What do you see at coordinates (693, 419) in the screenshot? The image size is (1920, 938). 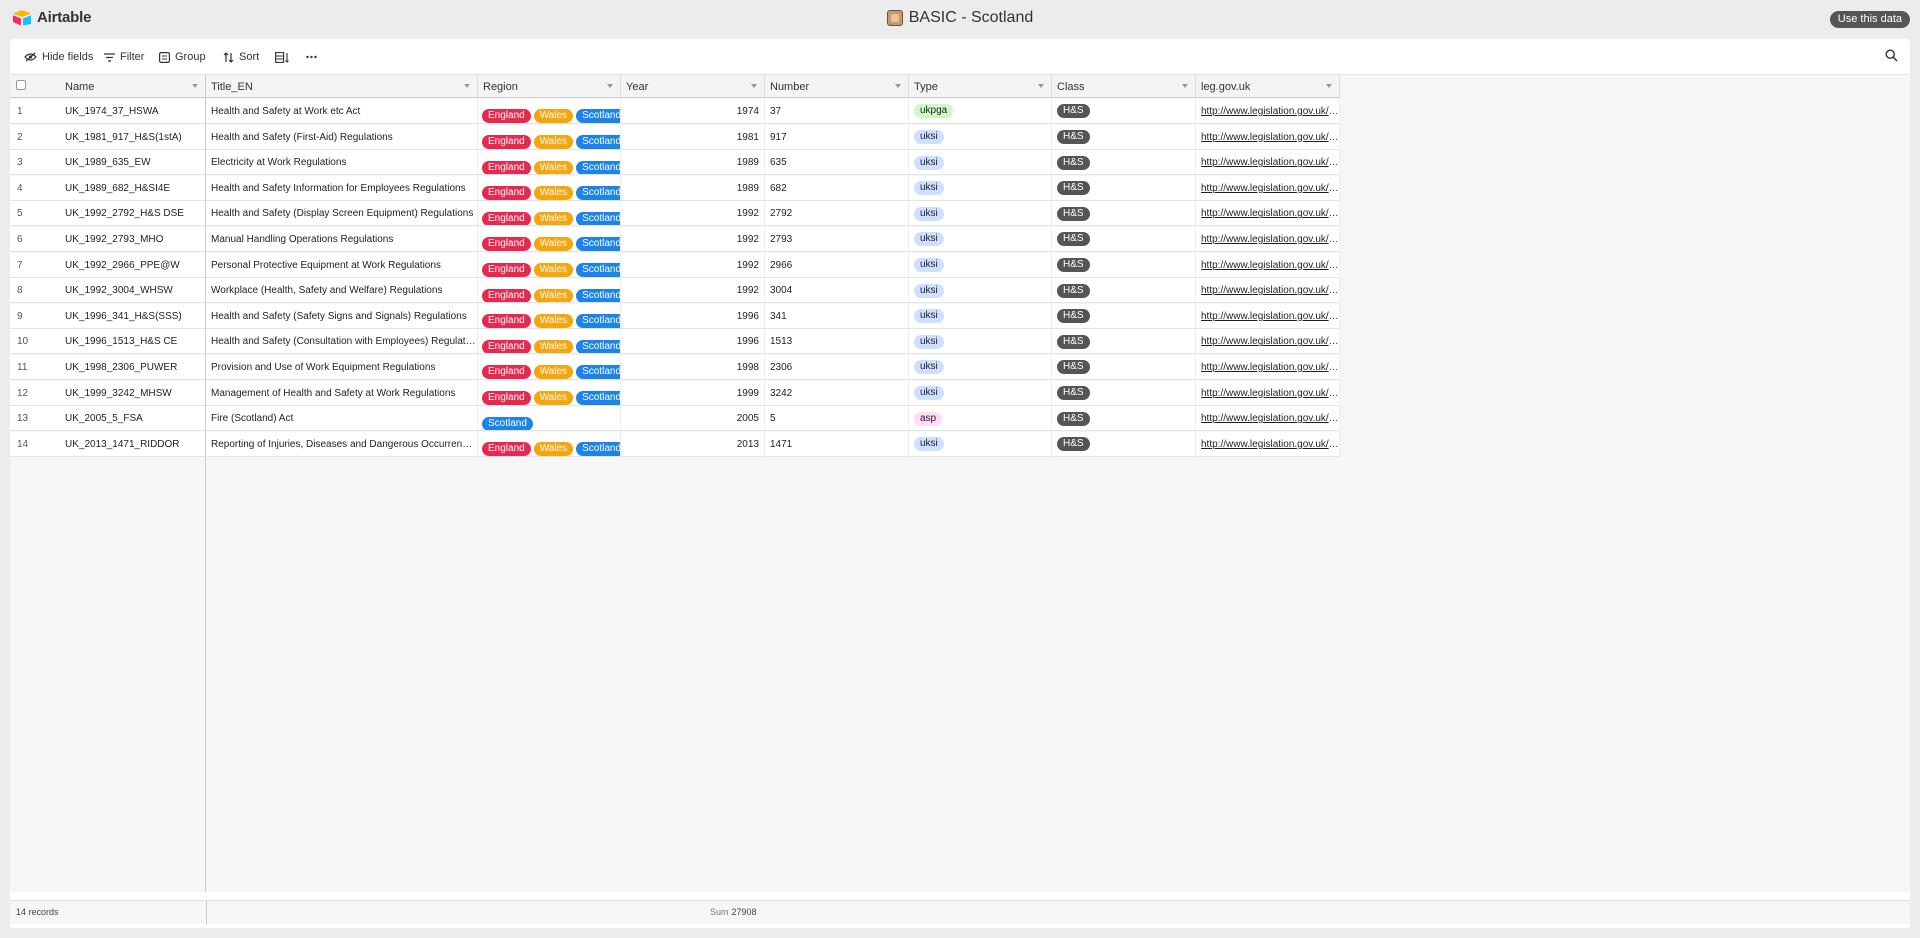 I see `cell-year: 2005` at bounding box center [693, 419].